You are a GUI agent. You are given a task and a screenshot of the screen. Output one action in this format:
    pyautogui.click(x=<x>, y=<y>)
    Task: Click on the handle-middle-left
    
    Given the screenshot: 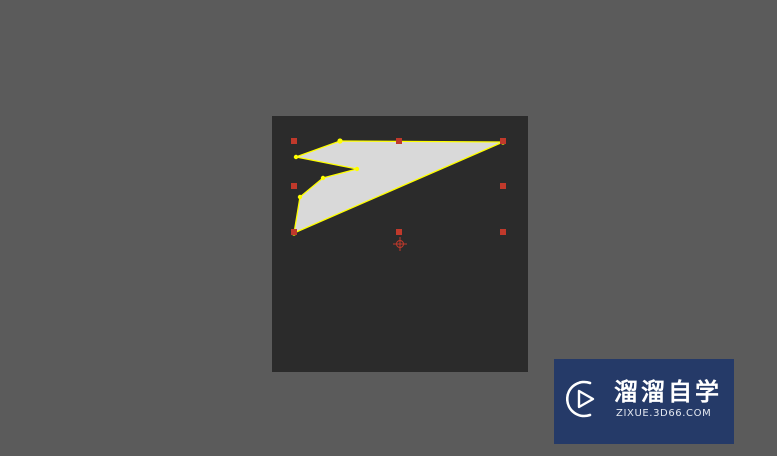 What is the action you would take?
    pyautogui.click(x=294, y=186)
    